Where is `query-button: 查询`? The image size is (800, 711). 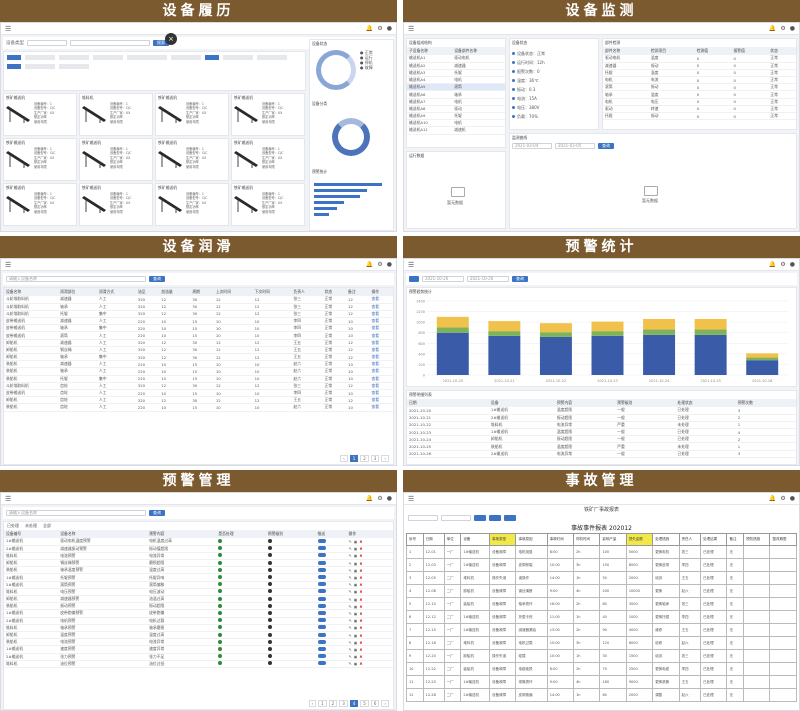
query-button: 查询 is located at coordinates (520, 279).